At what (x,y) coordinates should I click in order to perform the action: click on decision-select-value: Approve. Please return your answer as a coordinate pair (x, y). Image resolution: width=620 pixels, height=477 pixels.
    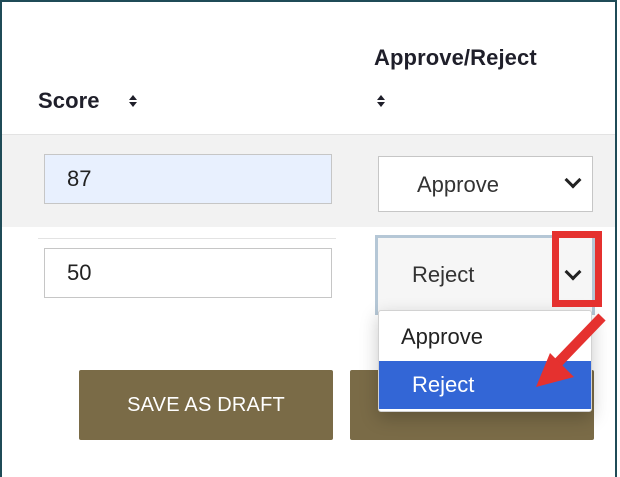
    Looking at the image, I should click on (458, 184).